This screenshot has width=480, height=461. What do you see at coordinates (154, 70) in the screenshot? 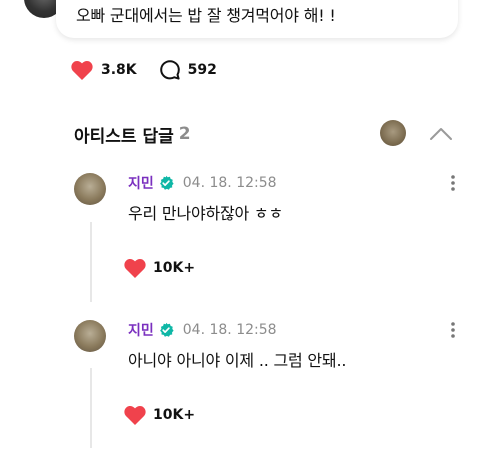
I see `reaction-bar: 3.8K 592` at bounding box center [154, 70].